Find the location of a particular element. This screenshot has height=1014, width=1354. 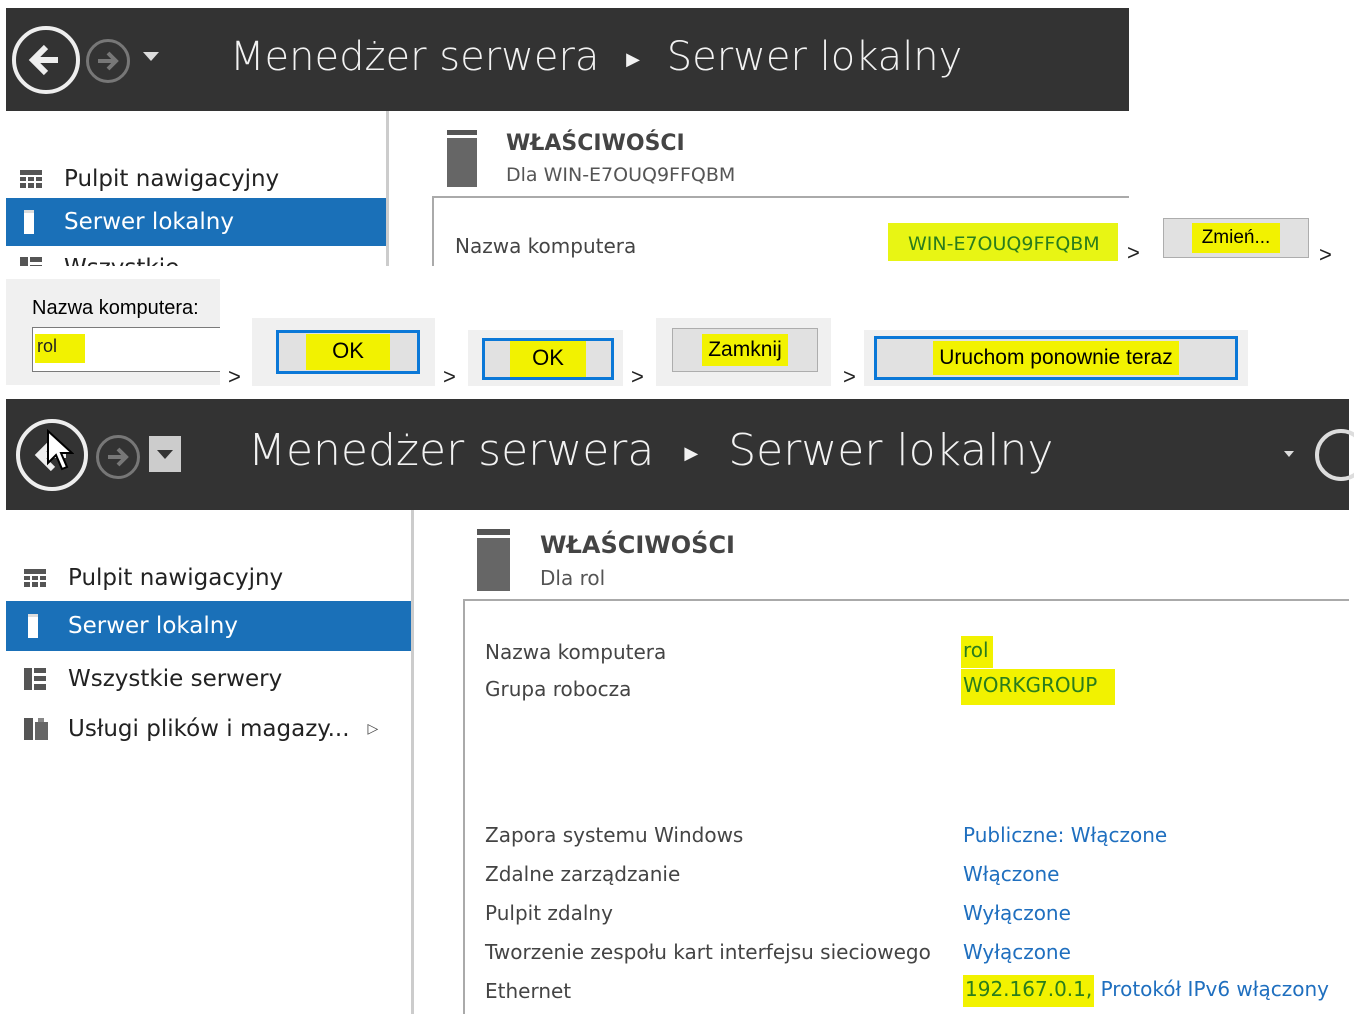

sidebar-item-label: Wszystkie serwery is located at coordinates (175, 679).